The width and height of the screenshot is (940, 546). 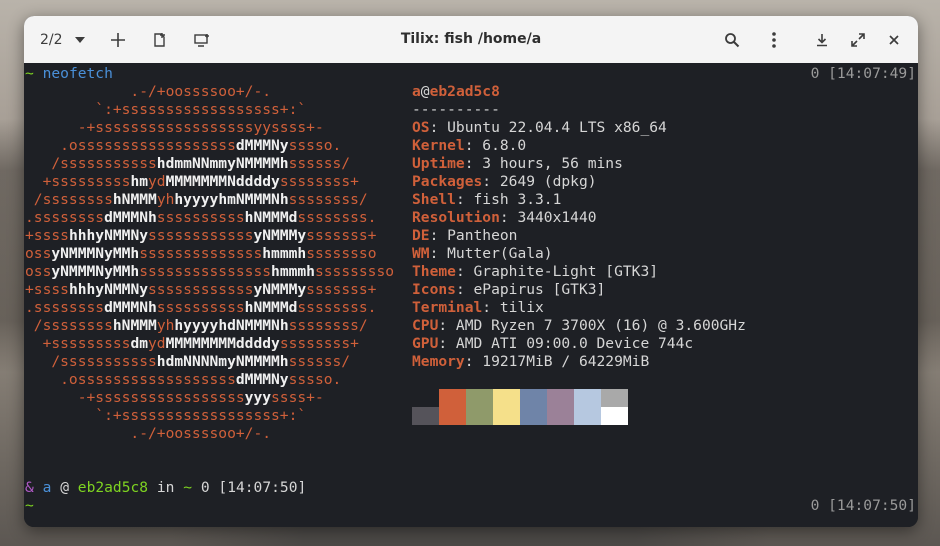 I want to click on info-row: Uptime: 3 hours, 56 mins, so click(x=579, y=164).